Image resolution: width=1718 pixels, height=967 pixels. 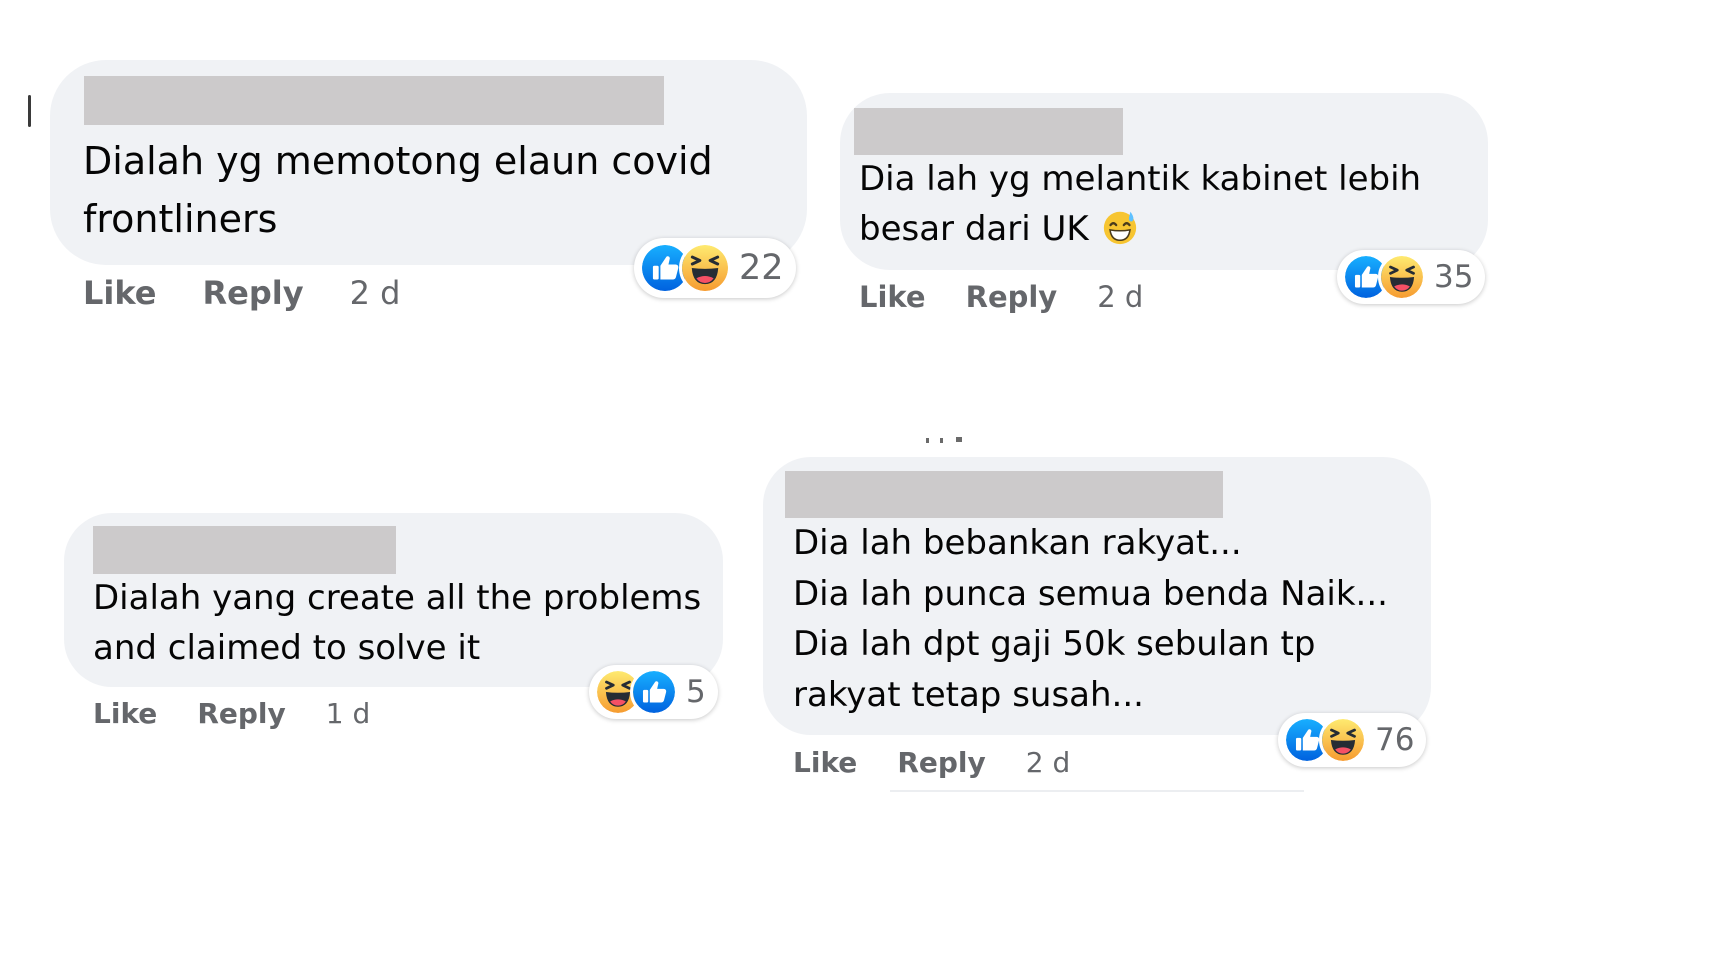 What do you see at coordinates (1097, 791) in the screenshot?
I see `divider` at bounding box center [1097, 791].